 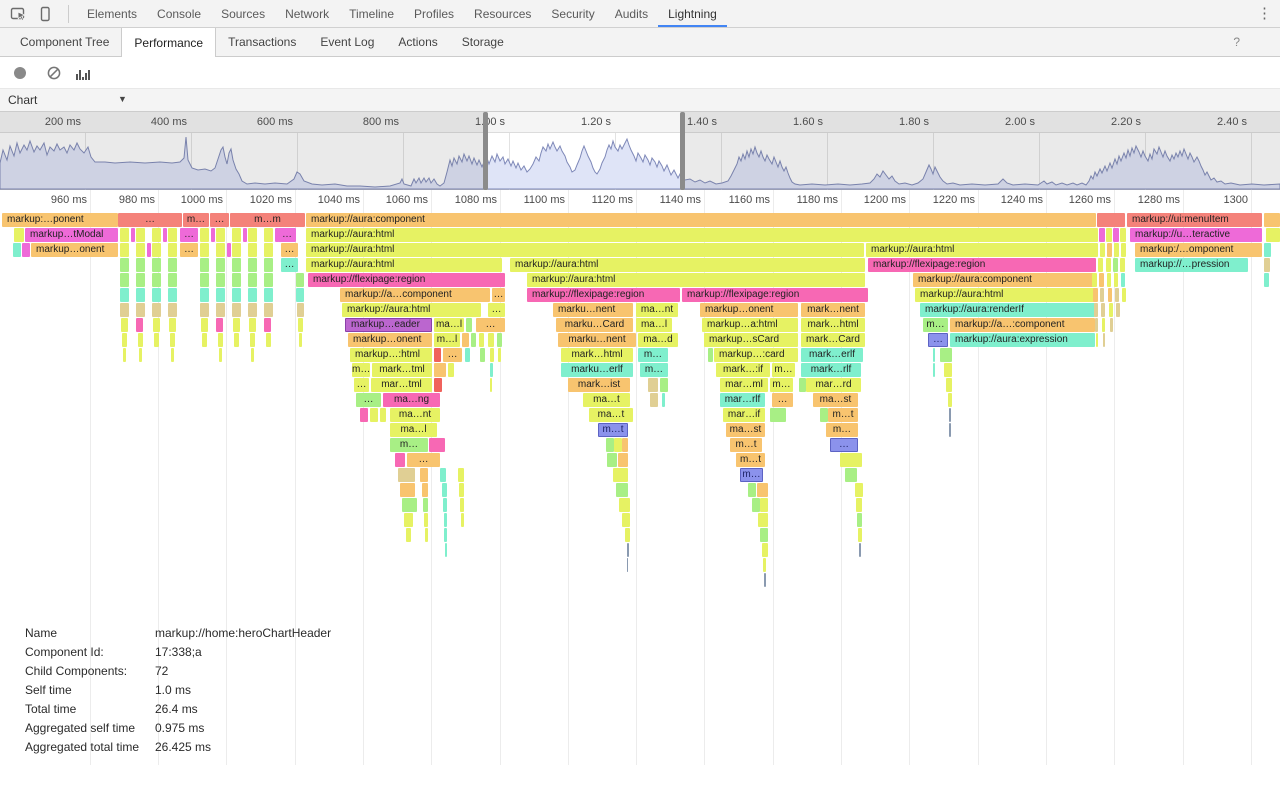 What do you see at coordinates (112, 13) in the screenshot?
I see `tab-elements: Elements` at bounding box center [112, 13].